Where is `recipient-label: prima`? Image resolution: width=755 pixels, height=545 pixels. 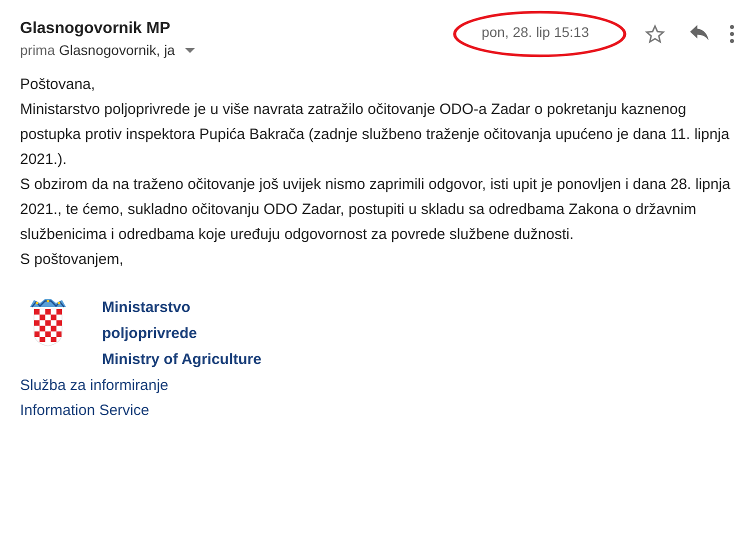 recipient-label: prima is located at coordinates (38, 50).